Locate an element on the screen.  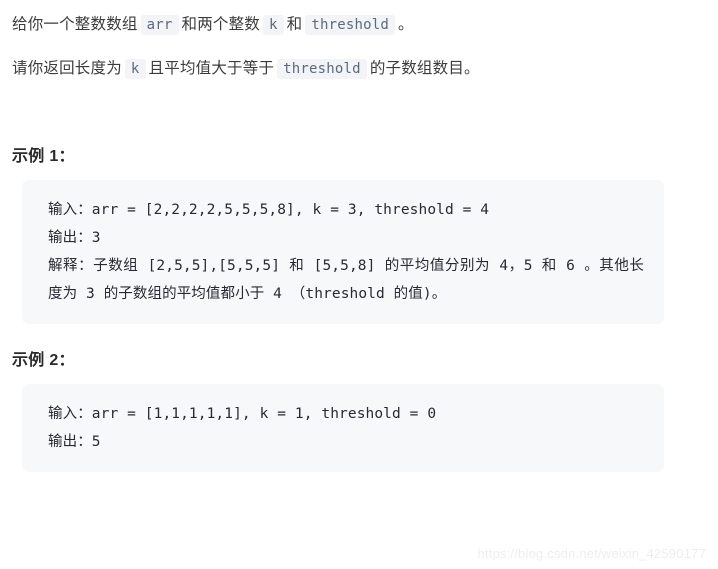
paragraph-2-text-segment-2: 且平均值大于等于 is located at coordinates (211, 68).